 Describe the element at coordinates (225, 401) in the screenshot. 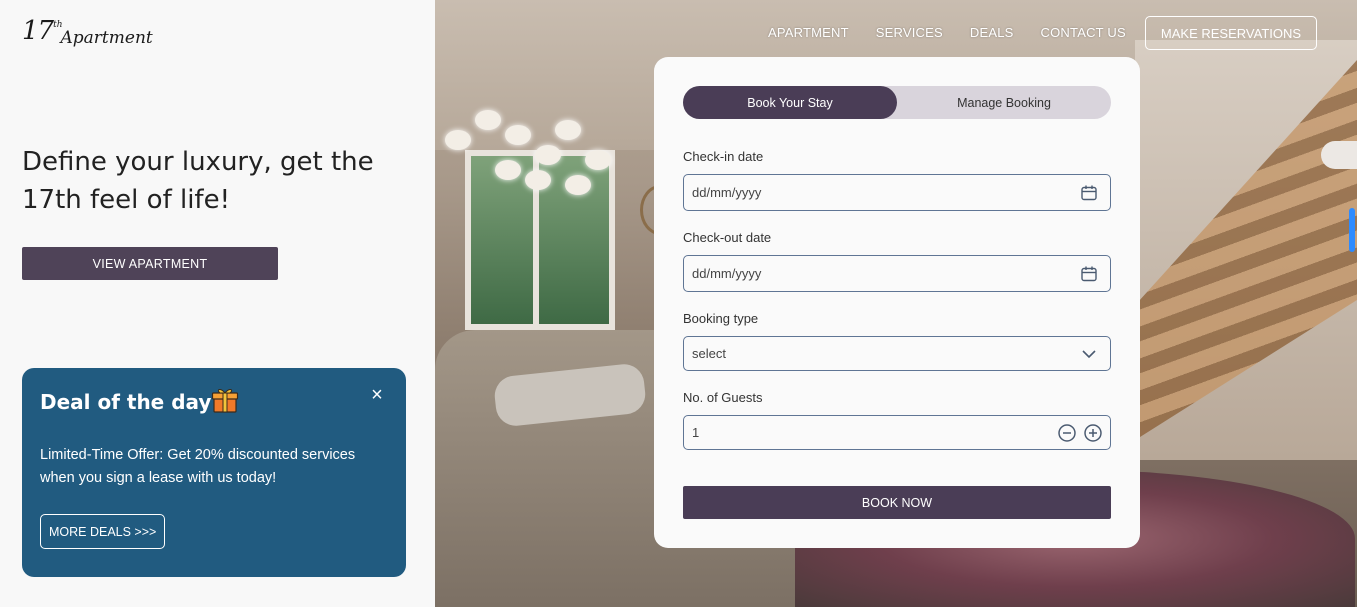

I see `gift-icon` at that location.